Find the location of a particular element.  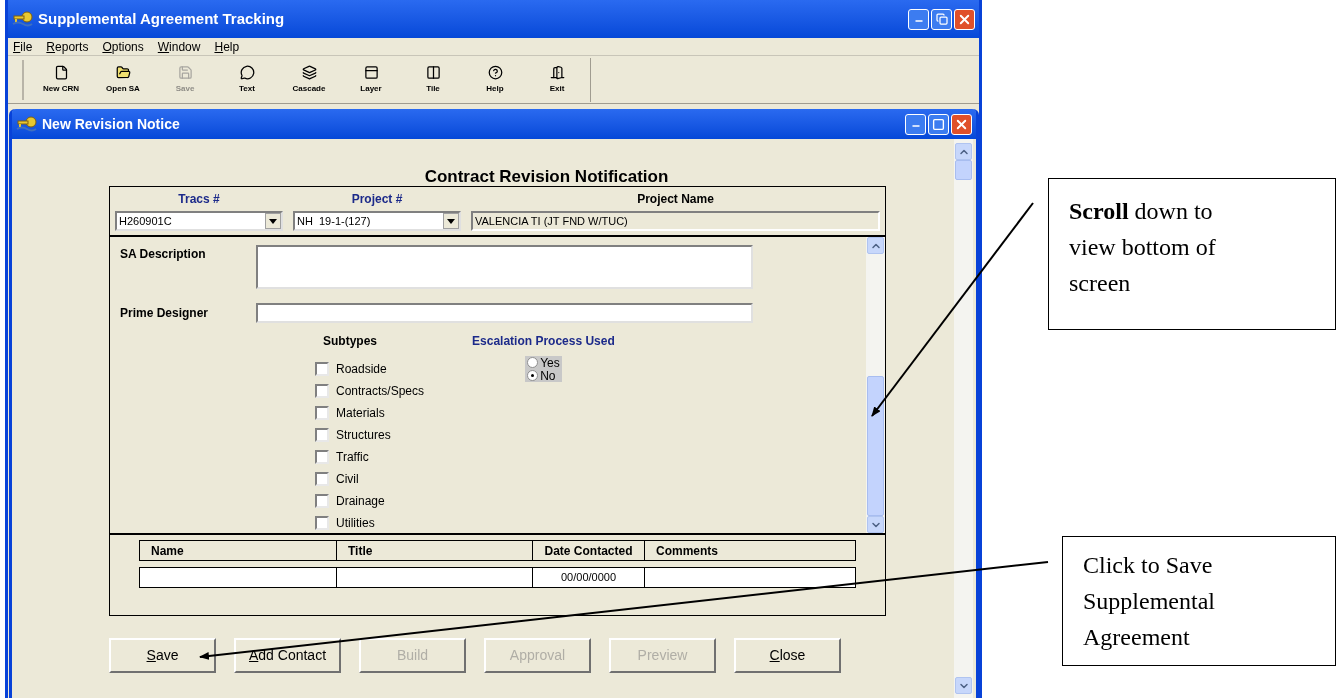

window-icon is located at coordinates (371, 72).